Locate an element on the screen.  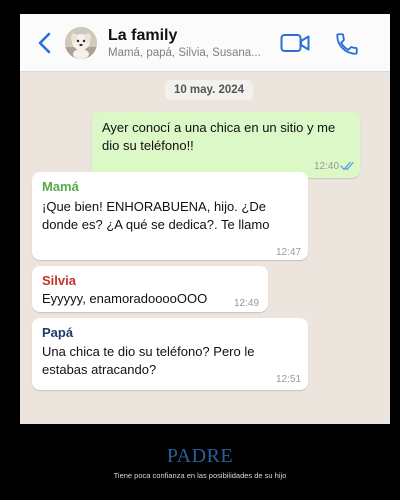
message-line: Una chica te dio su teléfono? Pero le is located at coordinates (148, 351).